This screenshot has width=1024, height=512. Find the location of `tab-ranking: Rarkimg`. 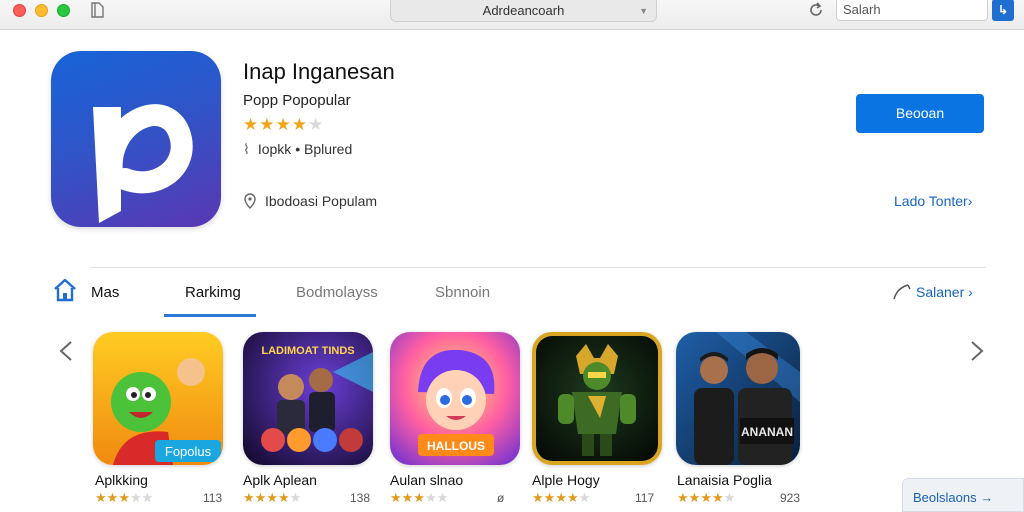

tab-ranking: Rarkimg is located at coordinates (213, 292).